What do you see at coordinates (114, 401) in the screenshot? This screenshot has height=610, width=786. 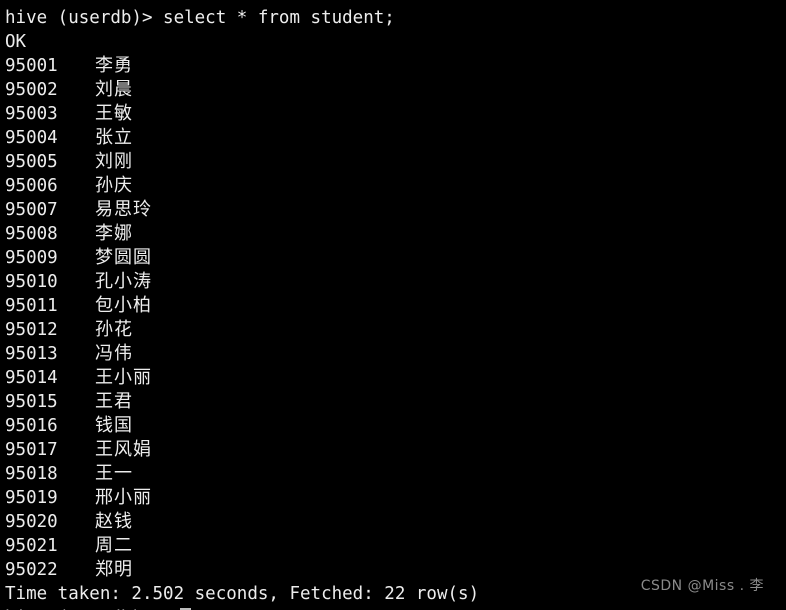 I see `student-name: 王君` at bounding box center [114, 401].